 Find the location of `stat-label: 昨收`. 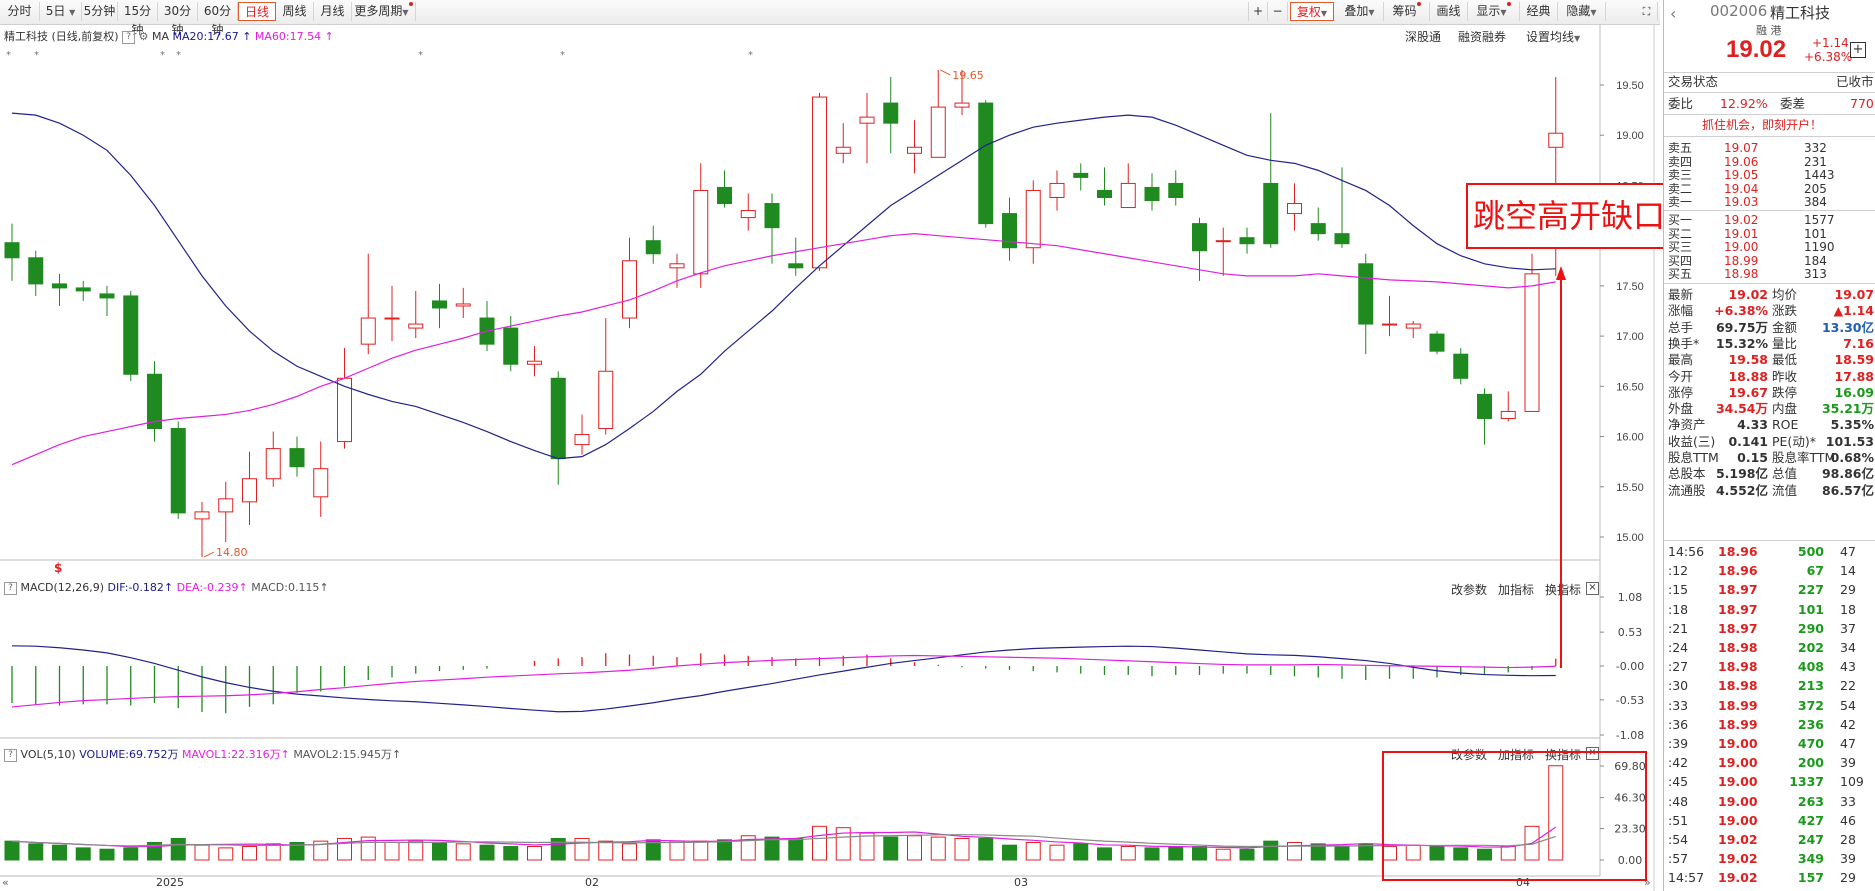

stat-label: 昨收 is located at coordinates (1785, 376).